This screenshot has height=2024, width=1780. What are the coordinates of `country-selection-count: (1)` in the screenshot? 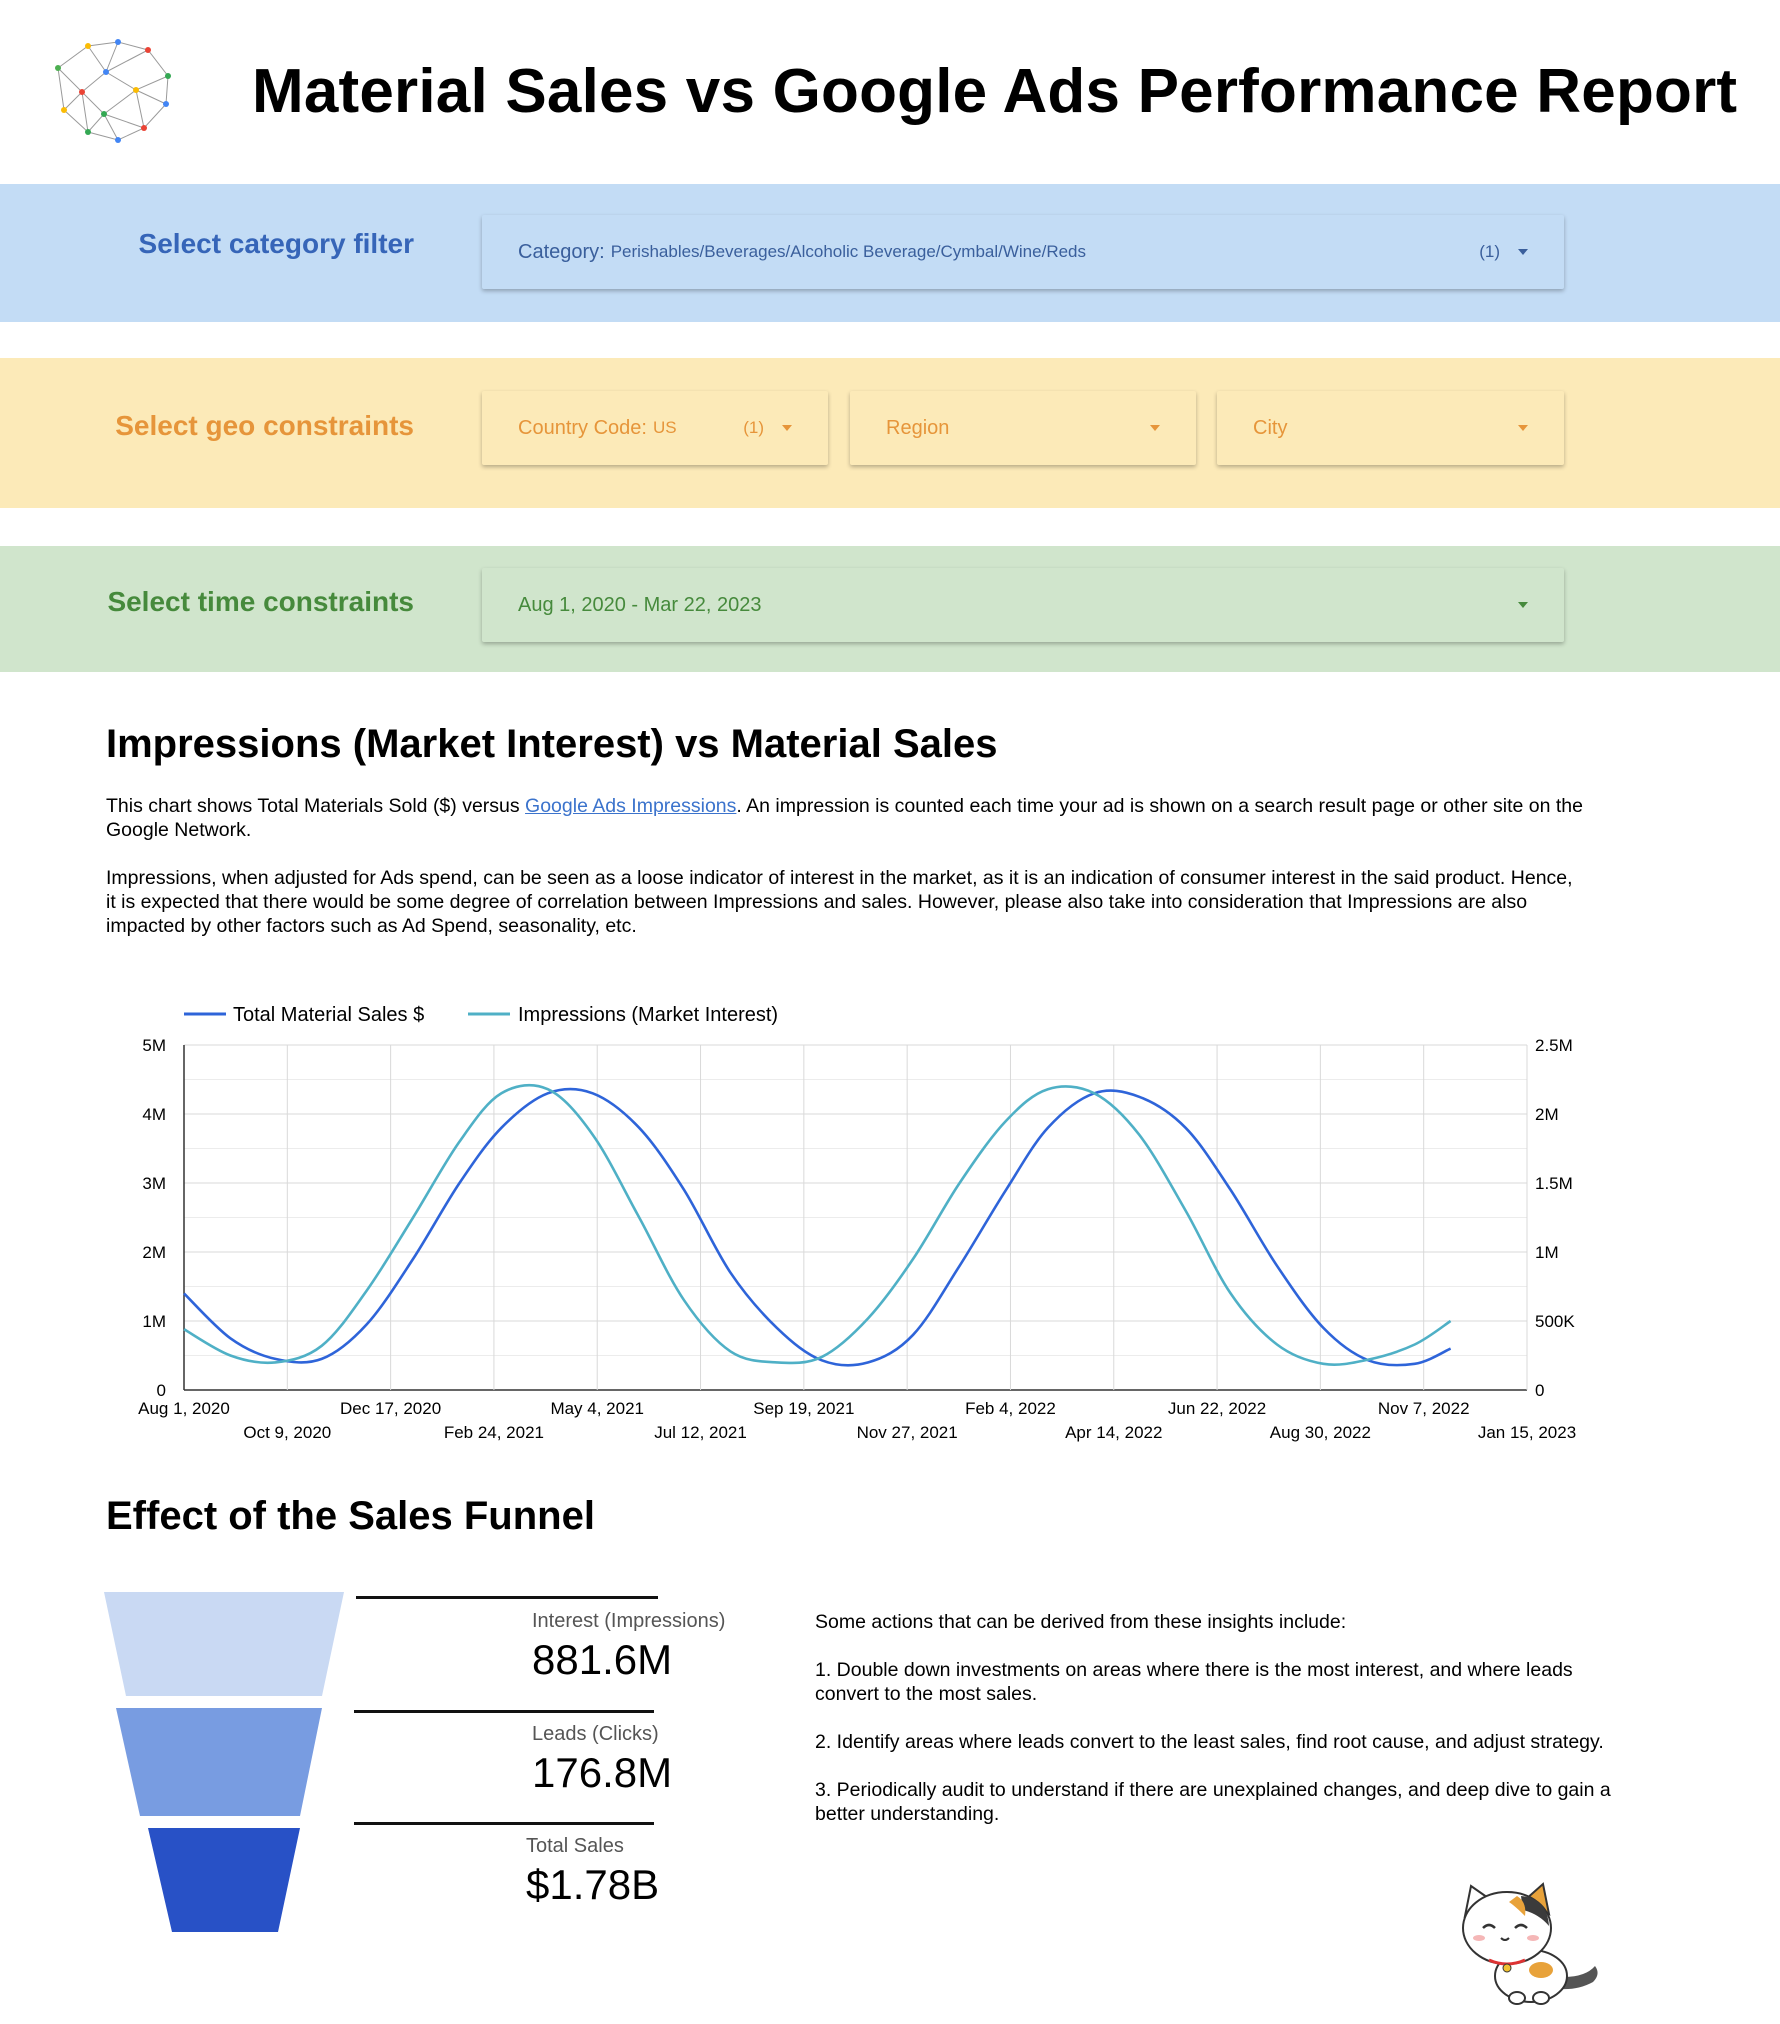 It's located at (753, 427).